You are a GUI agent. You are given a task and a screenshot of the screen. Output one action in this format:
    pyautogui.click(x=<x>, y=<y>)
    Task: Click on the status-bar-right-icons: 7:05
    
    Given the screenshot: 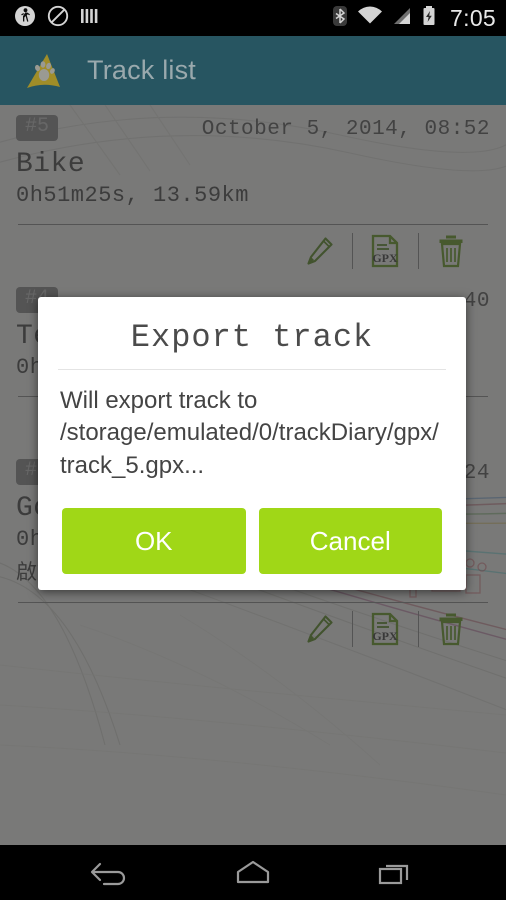 What is the action you would take?
    pyautogui.click(x=414, y=18)
    